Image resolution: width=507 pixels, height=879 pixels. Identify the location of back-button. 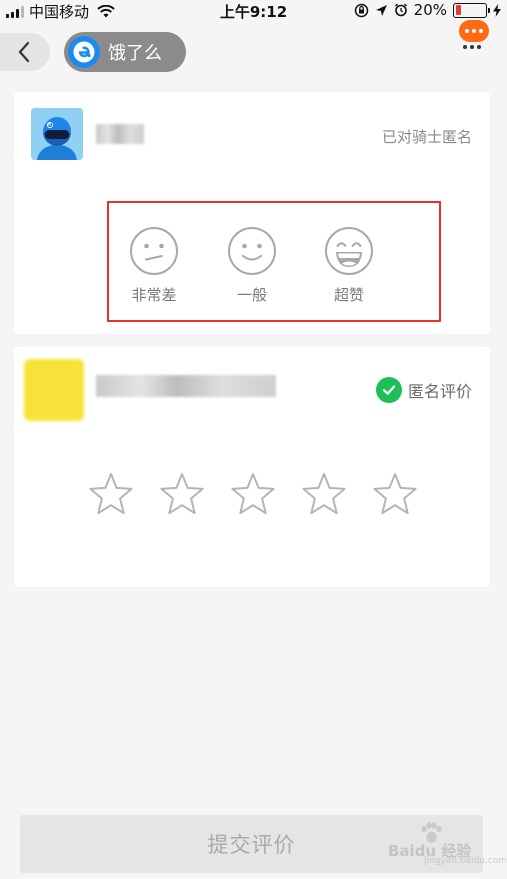
(25, 52).